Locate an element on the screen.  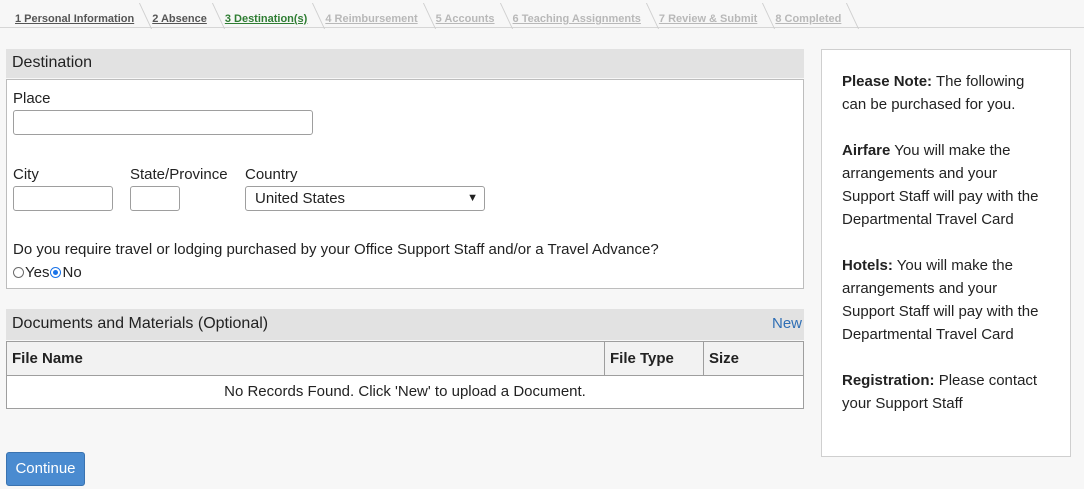
step-review-submit: 7 Review & Submit is located at coordinates (709, 13).